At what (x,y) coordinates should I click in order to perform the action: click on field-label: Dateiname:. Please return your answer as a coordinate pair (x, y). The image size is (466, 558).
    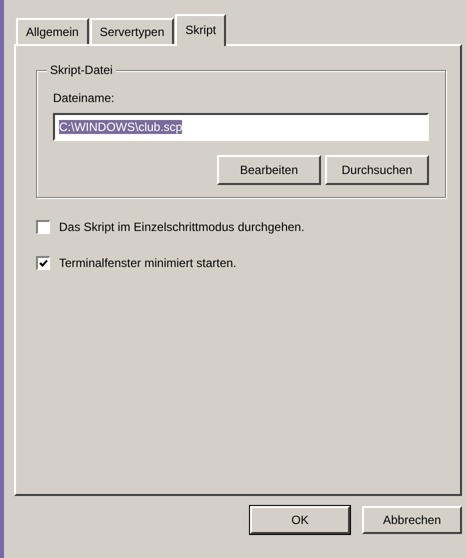
    Looking at the image, I should click on (84, 98).